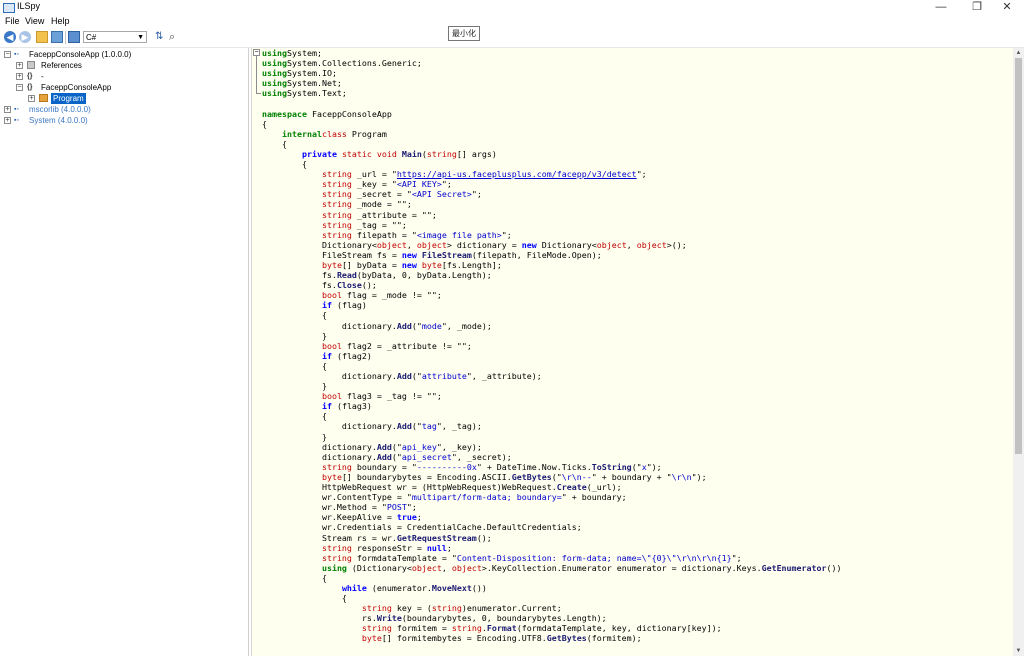 This screenshot has width=1024, height=656. Describe the element at coordinates (406, 345) in the screenshot. I see `code-token: flag2 = _attribute != "";` at that location.